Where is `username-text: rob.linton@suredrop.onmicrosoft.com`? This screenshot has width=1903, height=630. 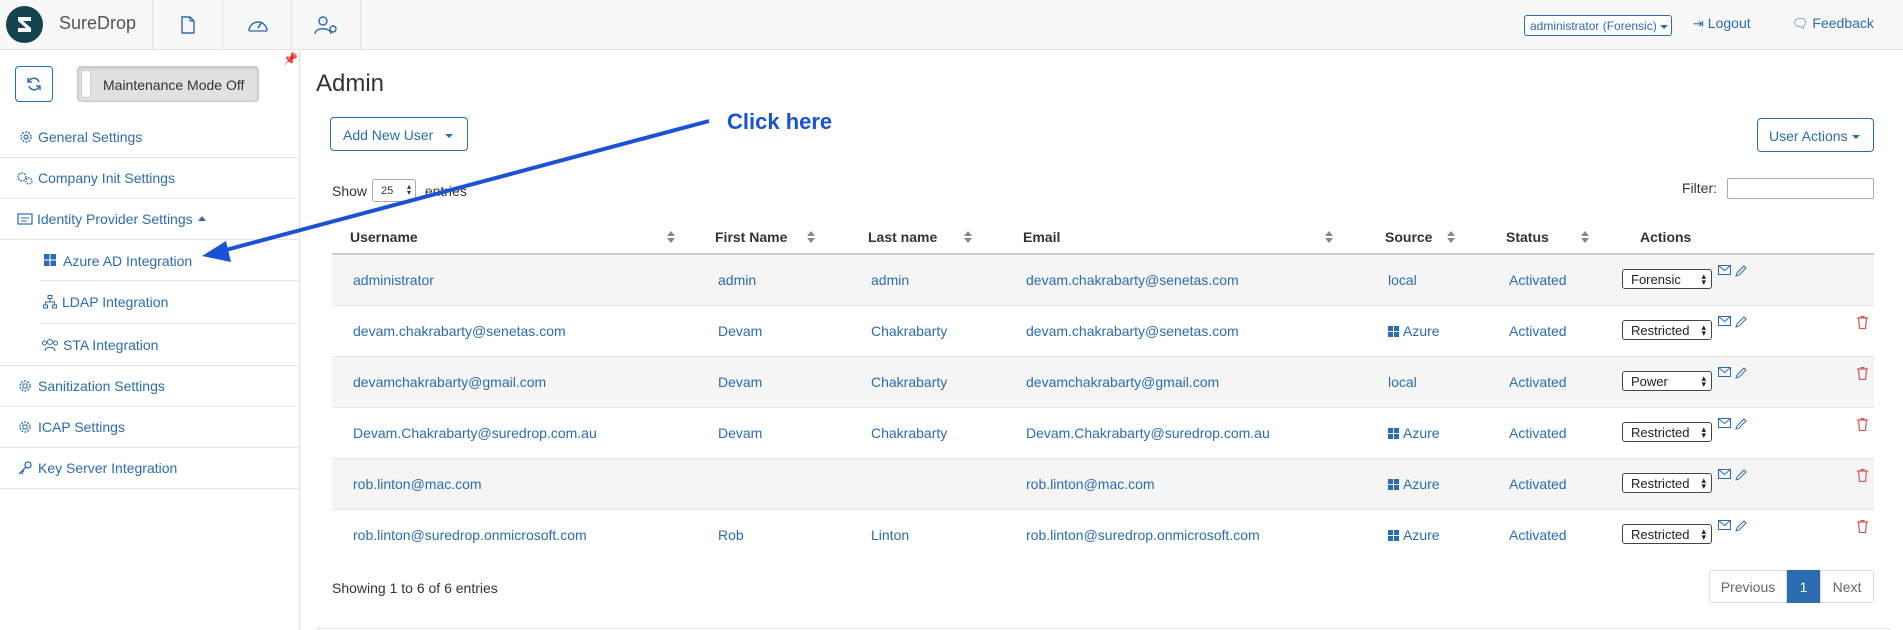 username-text: rob.linton@suredrop.onmicrosoft.com is located at coordinates (470, 534).